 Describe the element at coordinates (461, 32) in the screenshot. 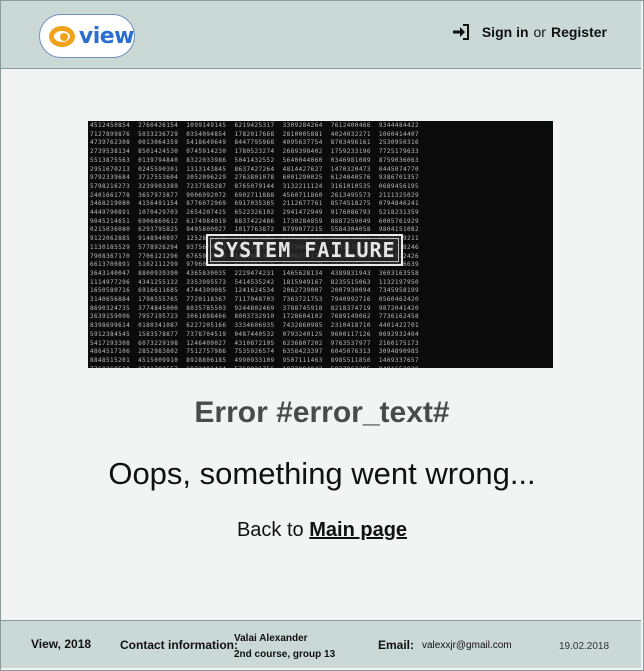

I see `sign-in-icon` at that location.